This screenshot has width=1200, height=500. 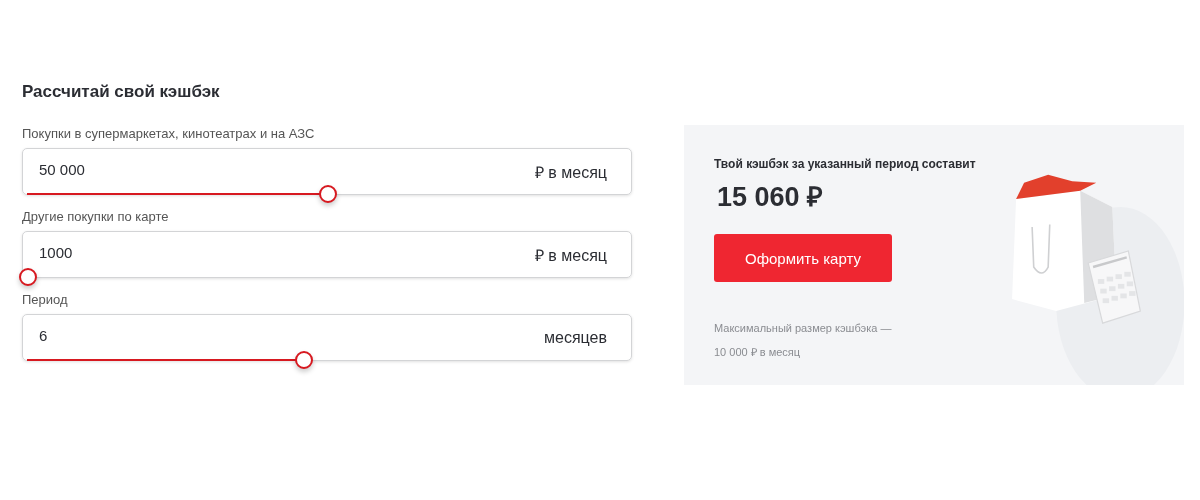 I want to click on result-caption: Твой кэшбэк за указанный период составит, so click(x=845, y=164).